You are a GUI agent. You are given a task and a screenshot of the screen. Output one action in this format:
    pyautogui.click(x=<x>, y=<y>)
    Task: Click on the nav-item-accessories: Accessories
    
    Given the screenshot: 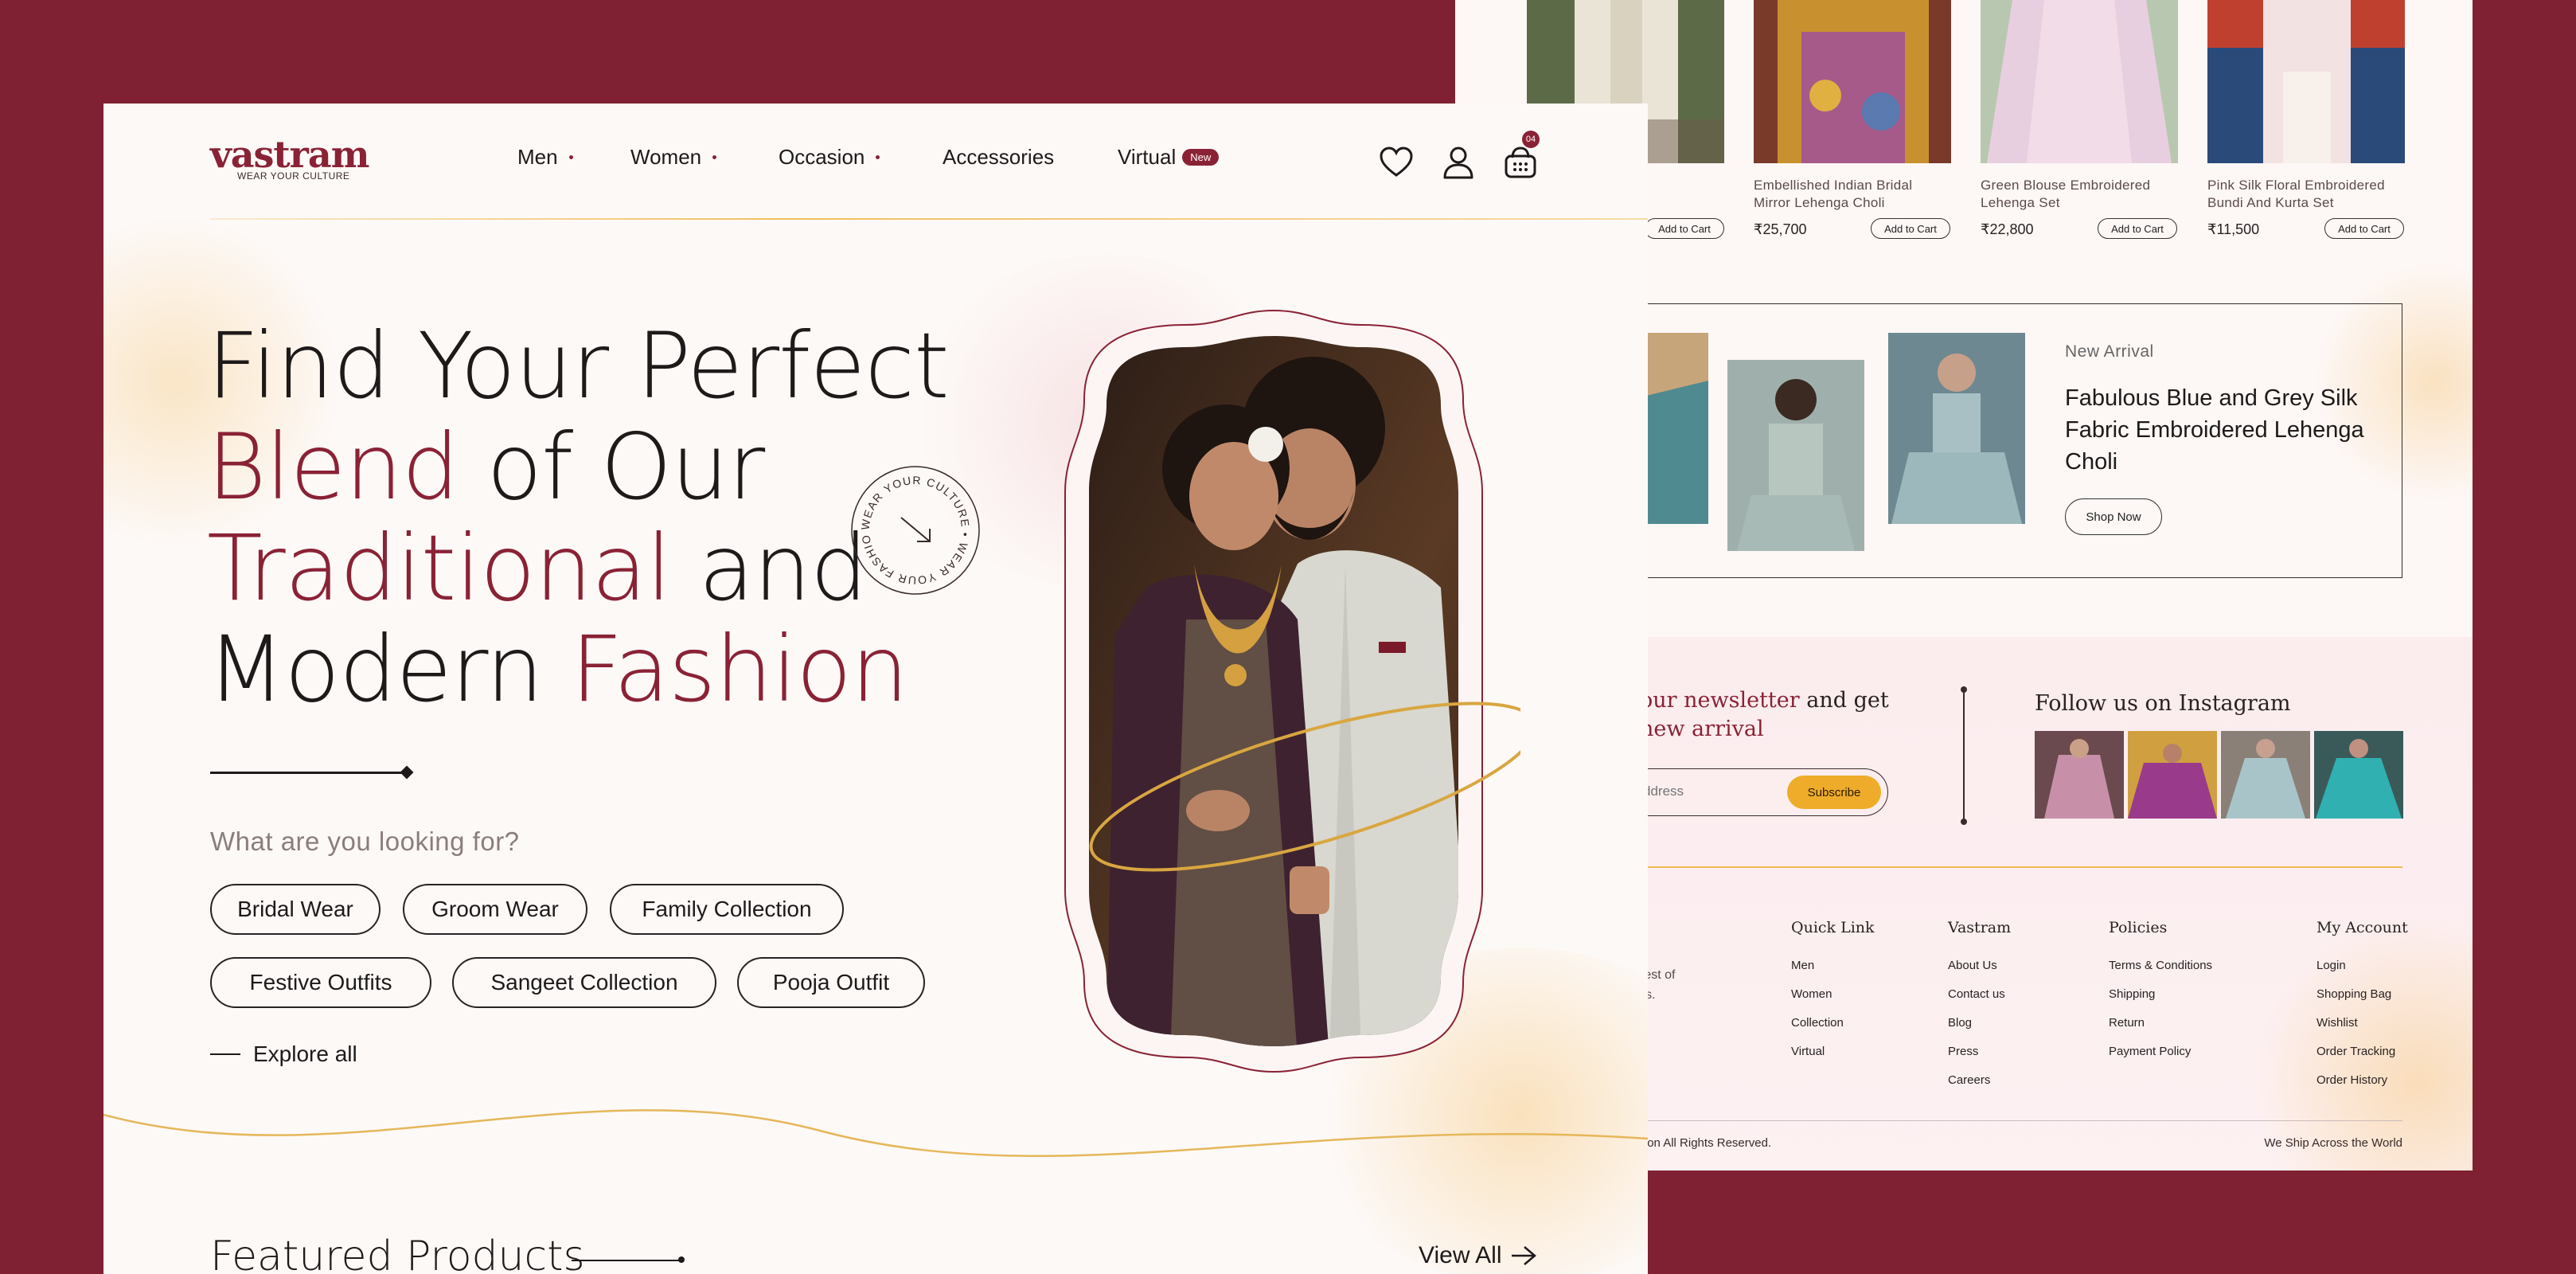 What is the action you would take?
    pyautogui.click(x=998, y=157)
    